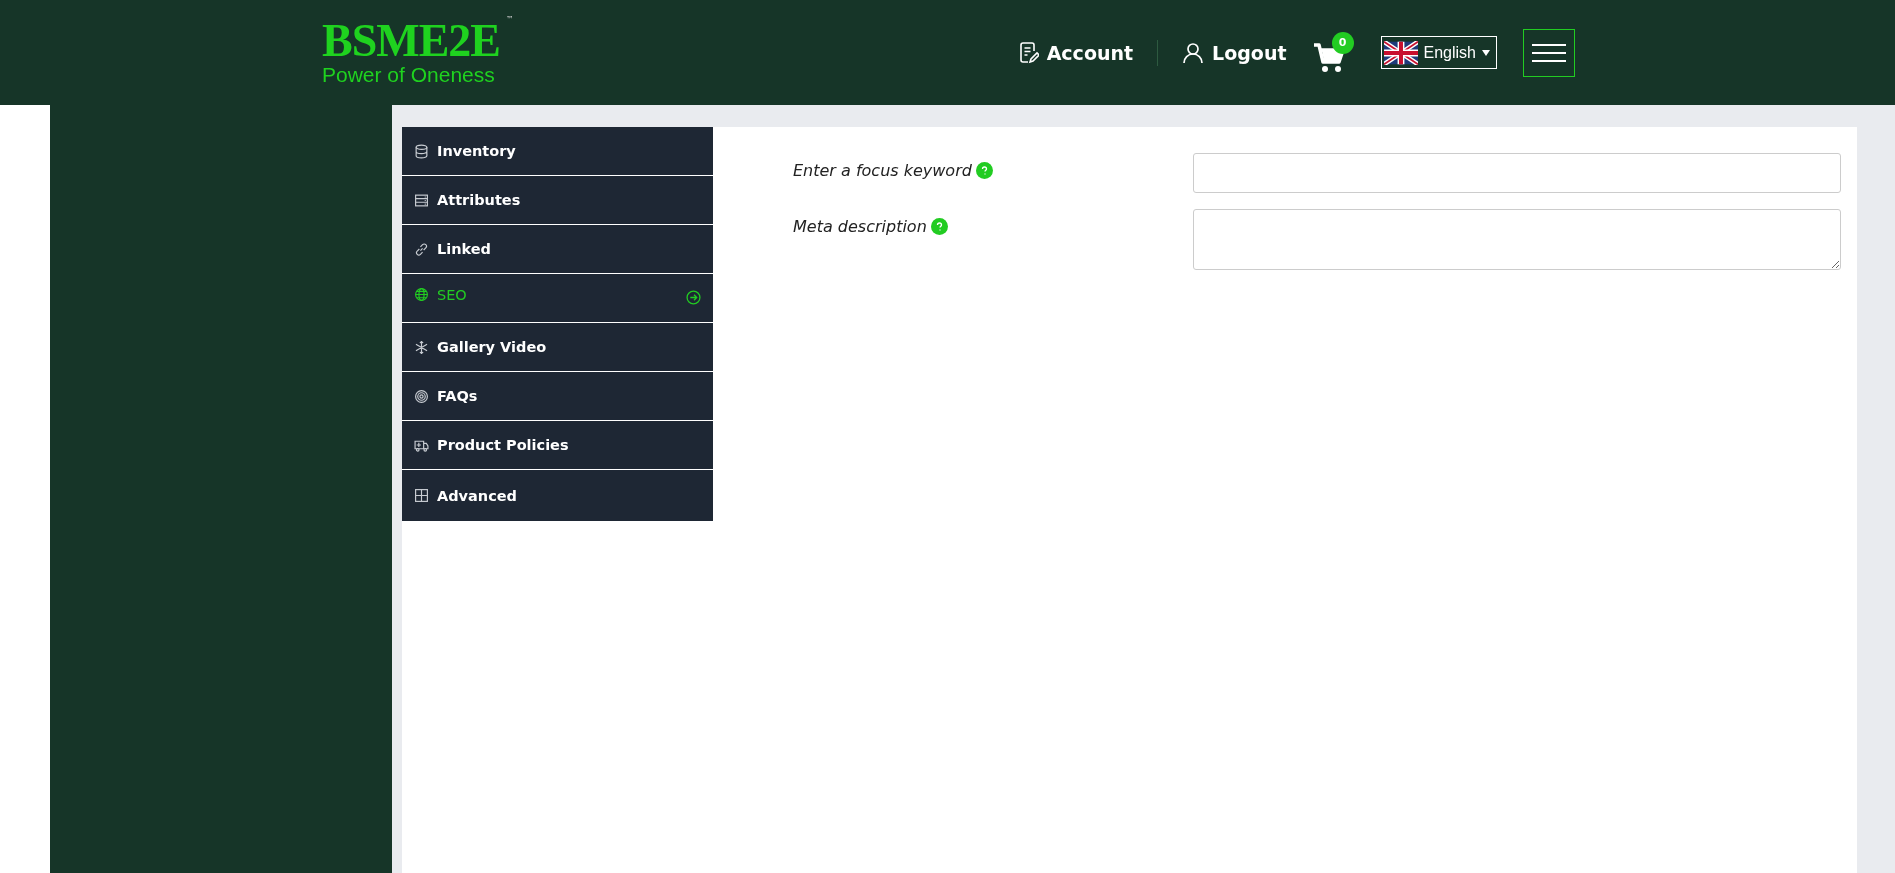  I want to click on logo-text: BSME2E, so click(411, 40).